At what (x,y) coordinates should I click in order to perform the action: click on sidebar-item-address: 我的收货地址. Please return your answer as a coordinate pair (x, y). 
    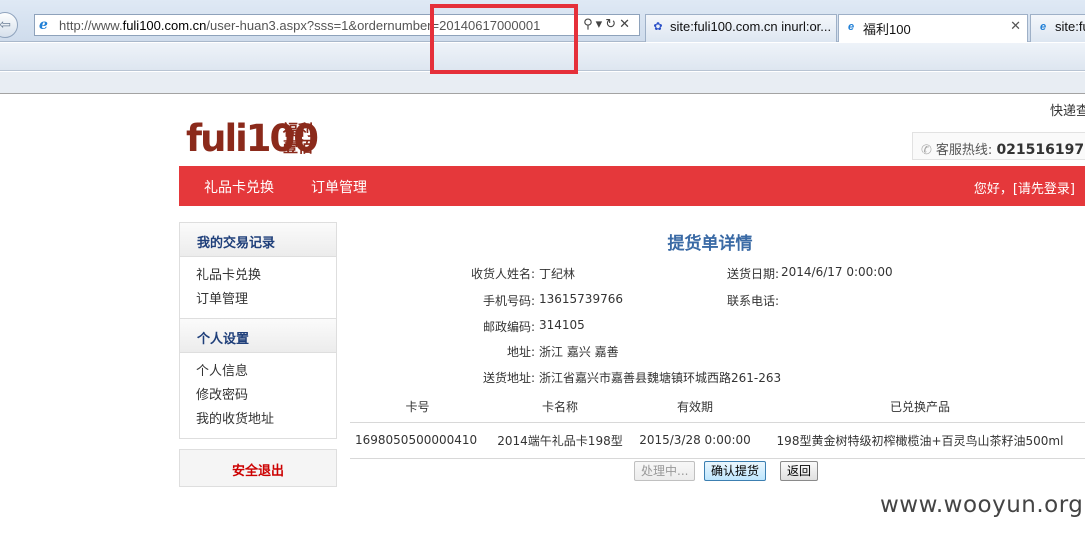
    Looking at the image, I should click on (266, 420).